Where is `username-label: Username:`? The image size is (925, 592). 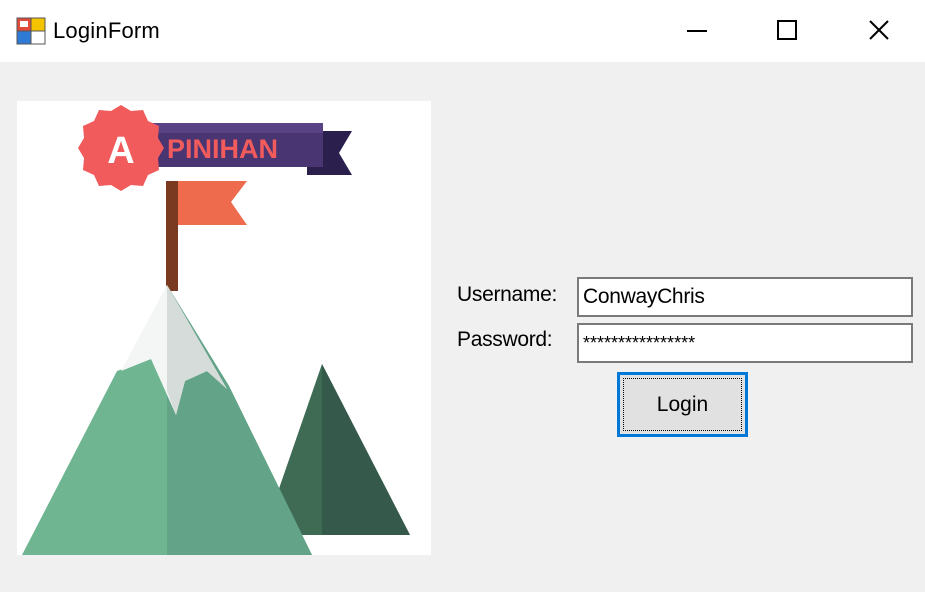 username-label: Username: is located at coordinates (507, 294).